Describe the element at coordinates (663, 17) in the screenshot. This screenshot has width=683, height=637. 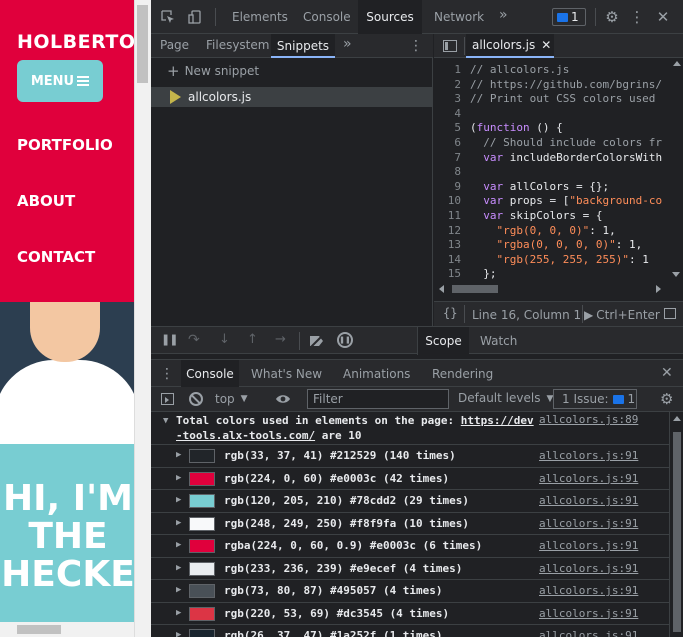
I see `close-devtools-icon: ✕` at that location.